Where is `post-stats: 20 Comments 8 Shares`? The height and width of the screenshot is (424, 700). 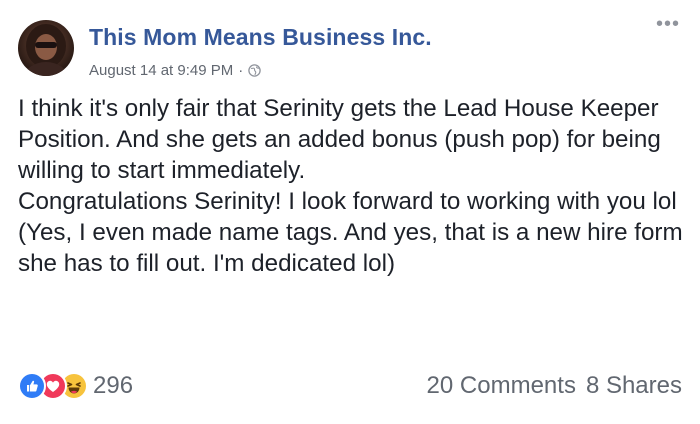
post-stats: 20 Comments 8 Shares is located at coordinates (554, 386).